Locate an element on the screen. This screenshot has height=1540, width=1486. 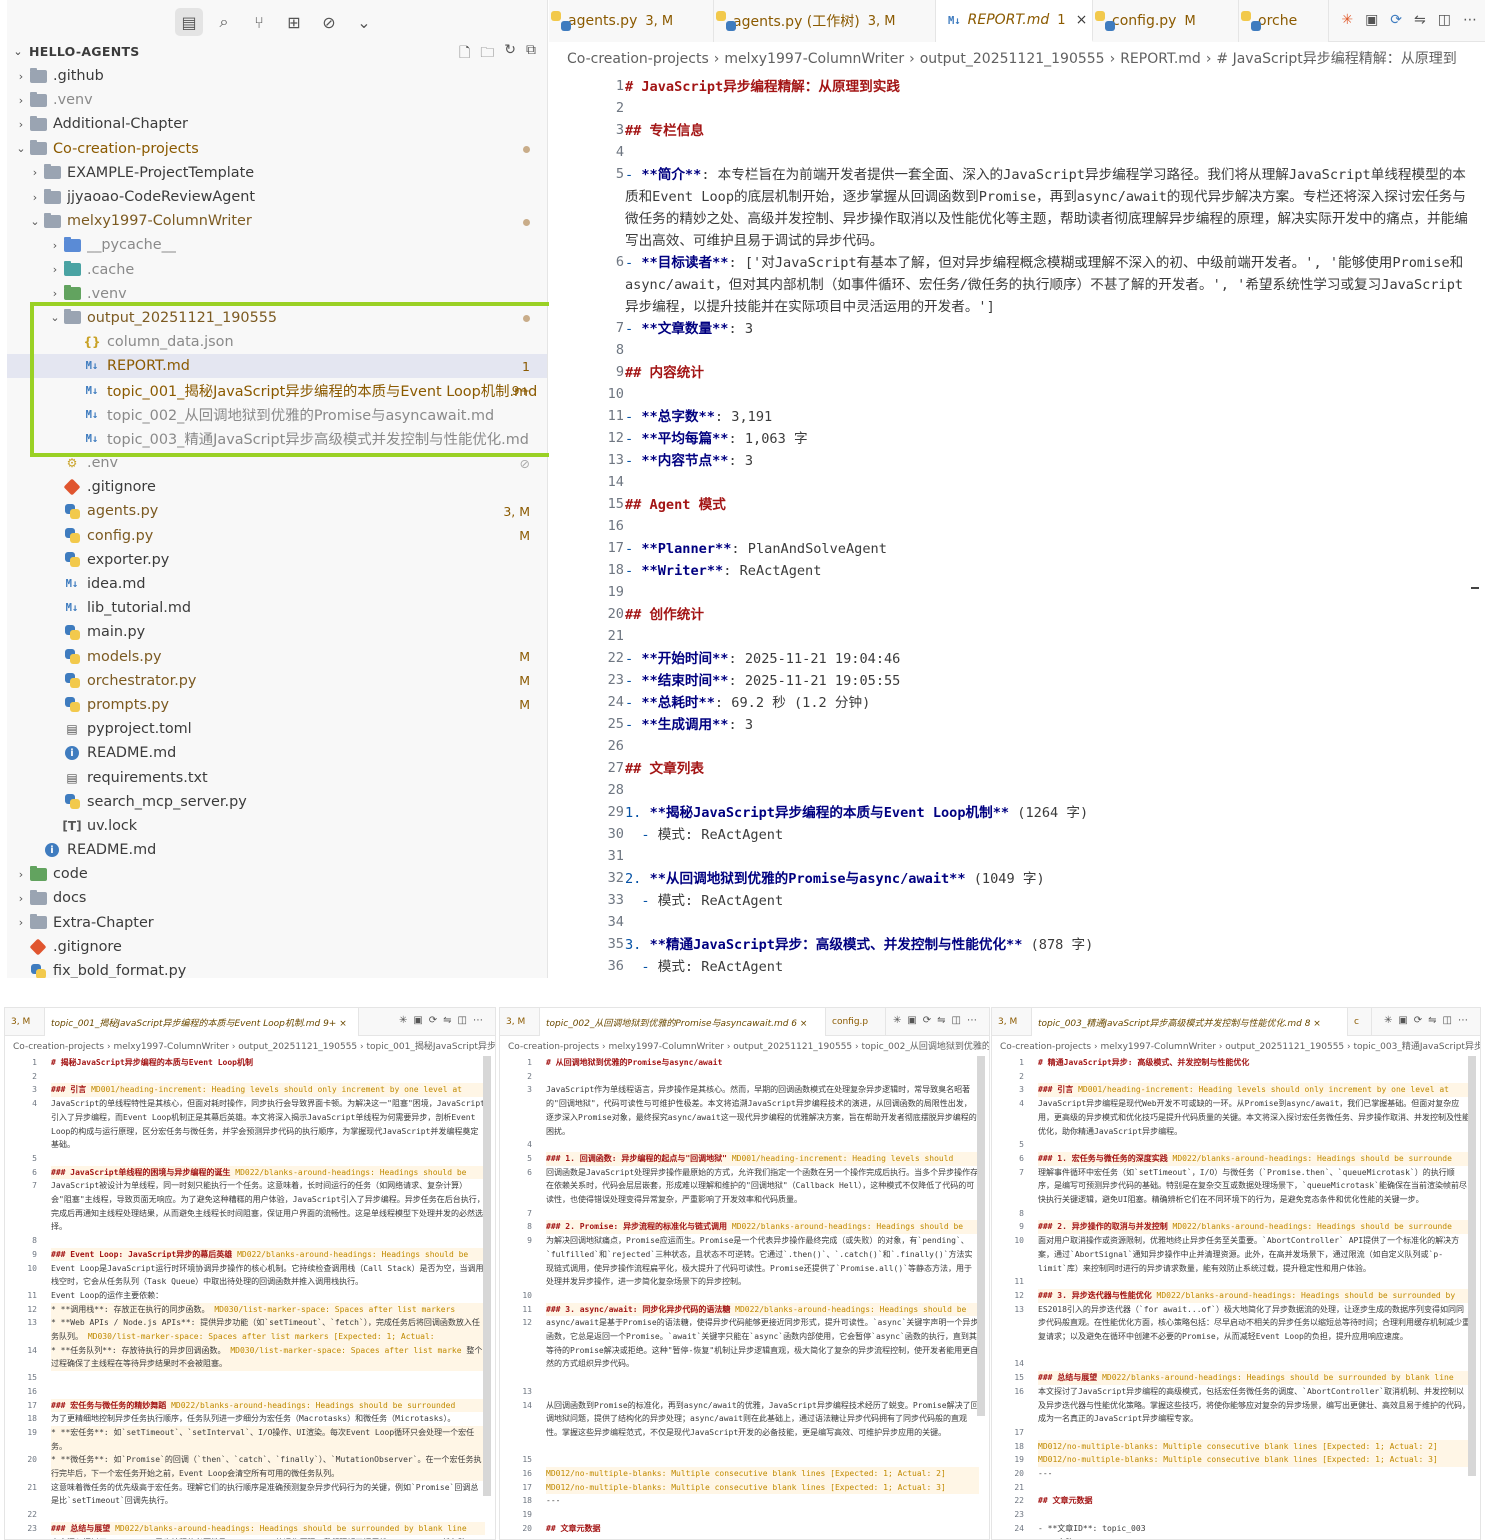
compare-icon: ⇋ is located at coordinates (1420, 20).